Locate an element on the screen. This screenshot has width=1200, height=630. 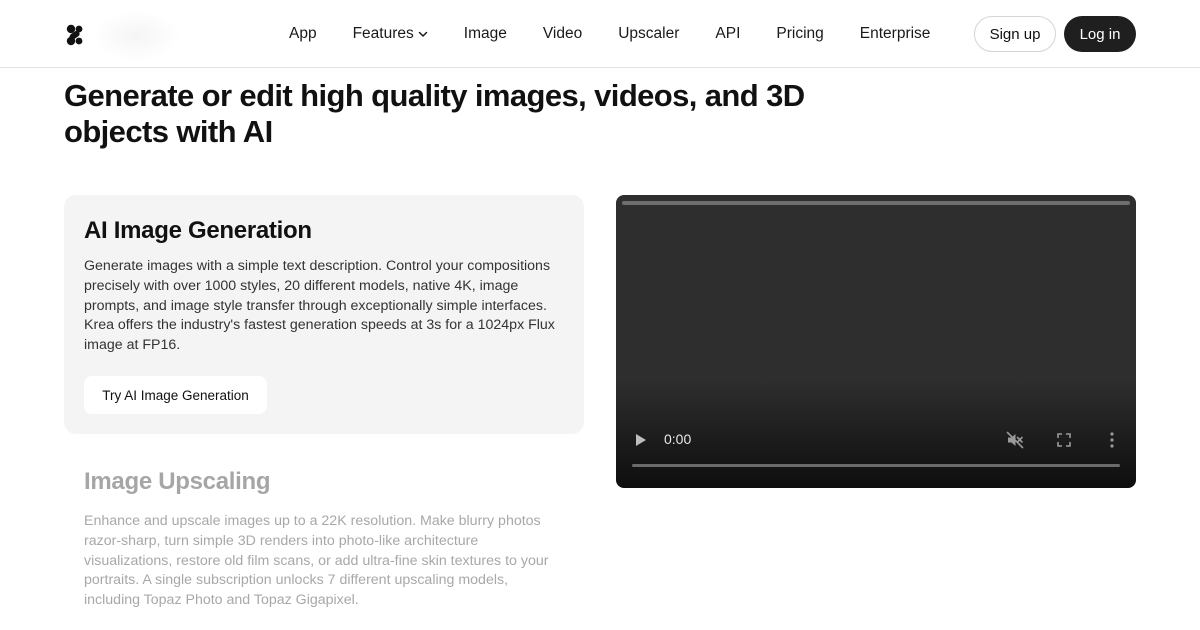
volume-muted-icon is located at coordinates (1015, 440).